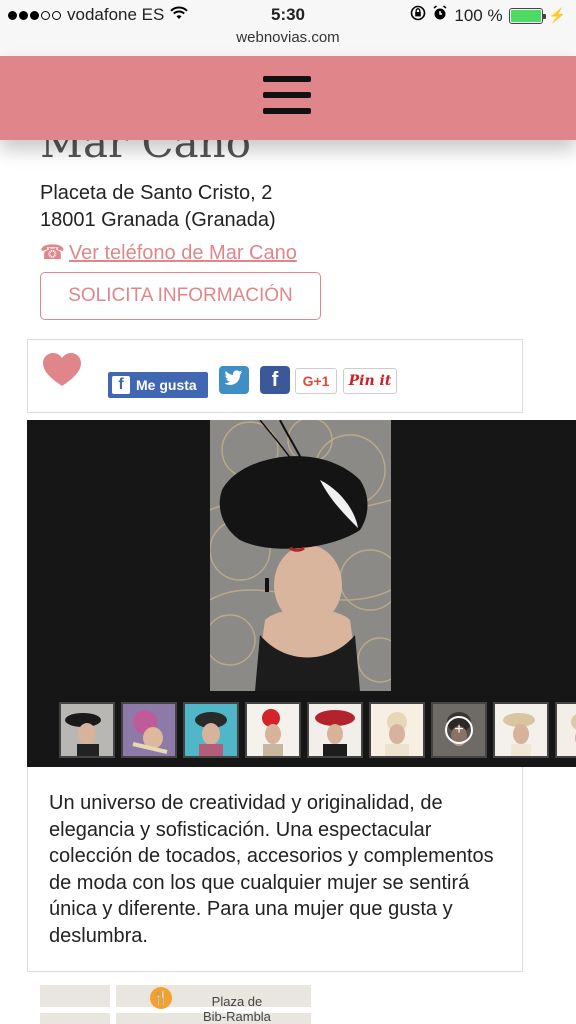  What do you see at coordinates (113, 1004) in the screenshot?
I see `map-road` at bounding box center [113, 1004].